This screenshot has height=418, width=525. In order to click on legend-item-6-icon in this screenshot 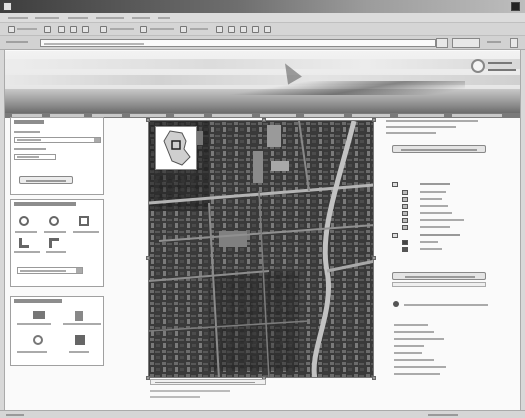, I will do `click(405, 227)`.